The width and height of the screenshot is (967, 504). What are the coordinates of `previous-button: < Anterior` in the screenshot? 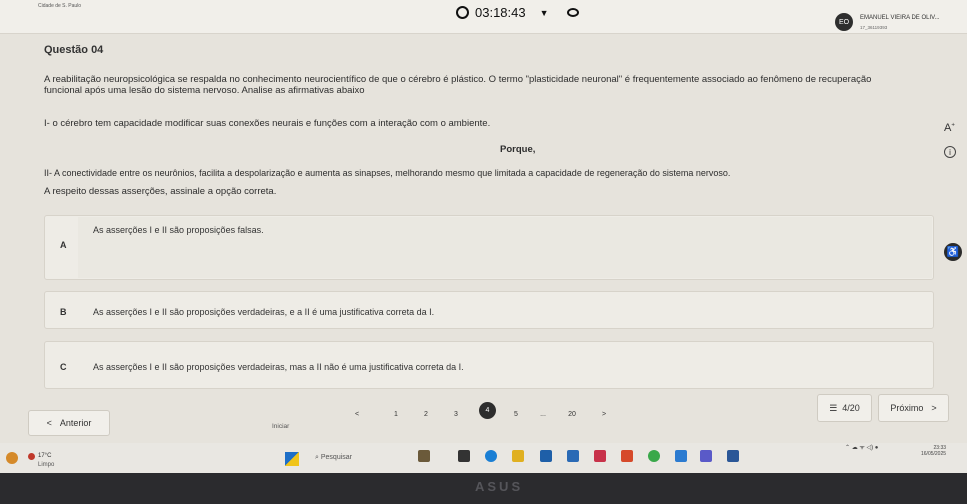 It's located at (69, 423).